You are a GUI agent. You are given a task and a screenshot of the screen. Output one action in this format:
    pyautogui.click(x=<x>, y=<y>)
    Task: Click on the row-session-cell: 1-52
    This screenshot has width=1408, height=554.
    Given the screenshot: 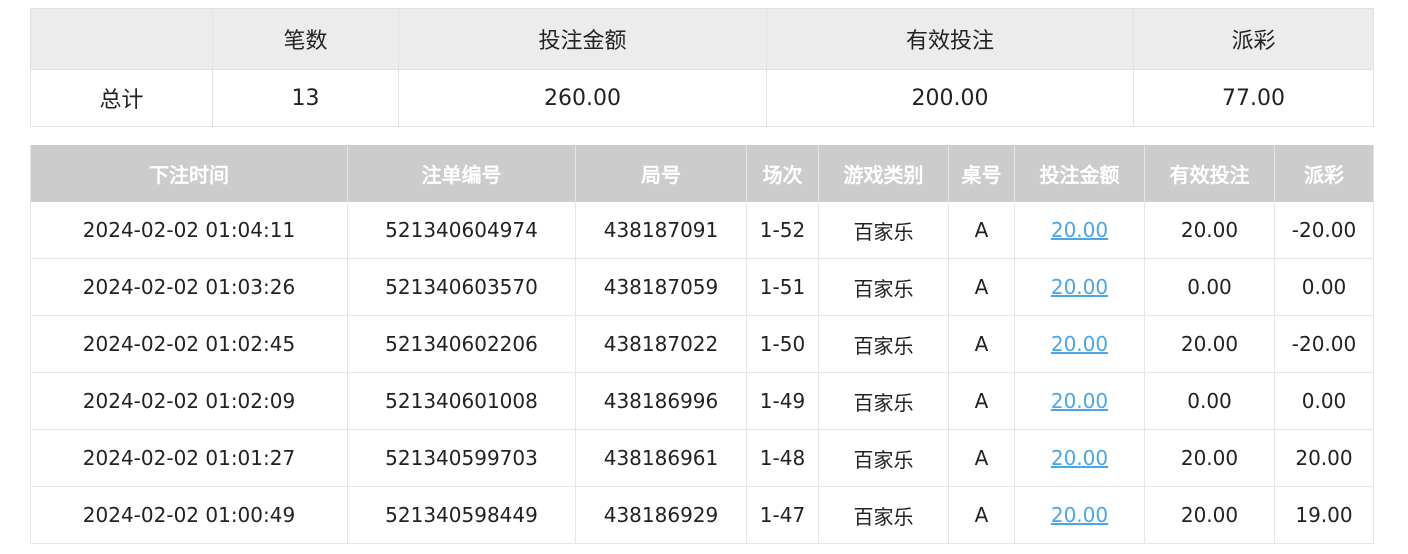 What is the action you would take?
    pyautogui.click(x=782, y=230)
    